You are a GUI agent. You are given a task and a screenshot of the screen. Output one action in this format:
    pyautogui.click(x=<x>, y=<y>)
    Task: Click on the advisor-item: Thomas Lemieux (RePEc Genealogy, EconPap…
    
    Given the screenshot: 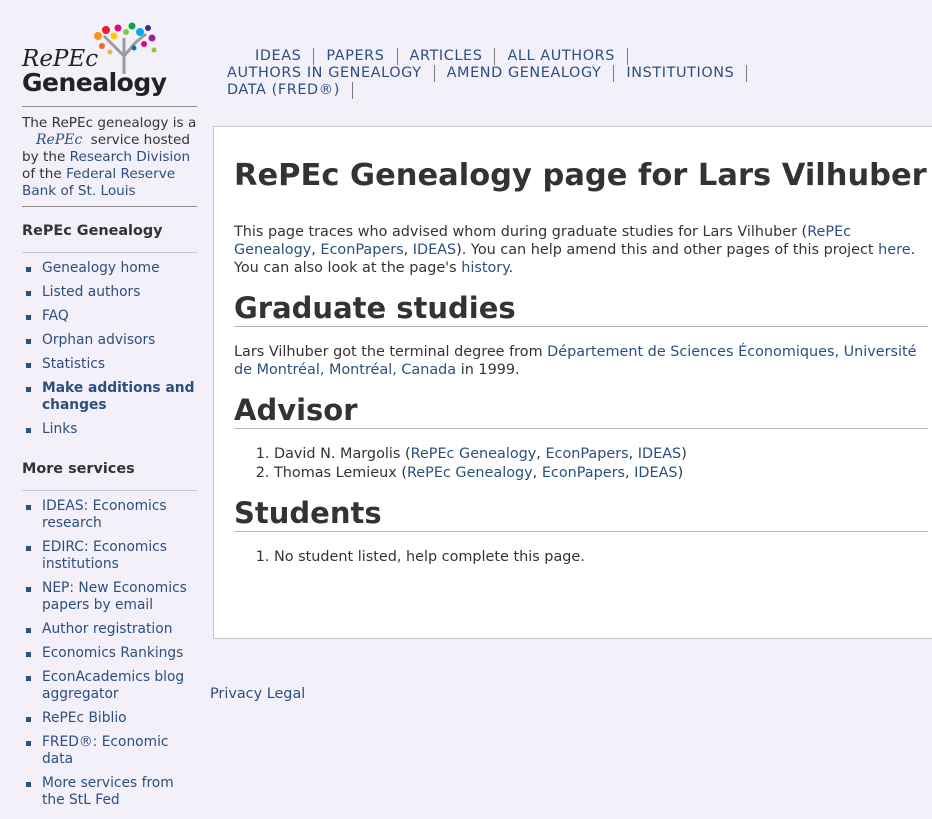 What is the action you would take?
    pyautogui.click(x=601, y=473)
    